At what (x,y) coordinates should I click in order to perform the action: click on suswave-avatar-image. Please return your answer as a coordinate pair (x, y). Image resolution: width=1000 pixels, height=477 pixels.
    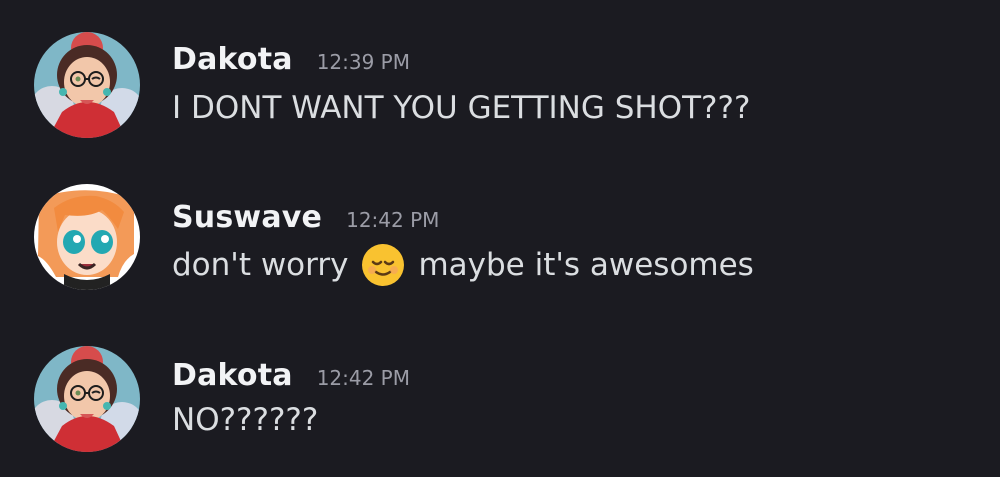
    Looking at the image, I should click on (87, 237).